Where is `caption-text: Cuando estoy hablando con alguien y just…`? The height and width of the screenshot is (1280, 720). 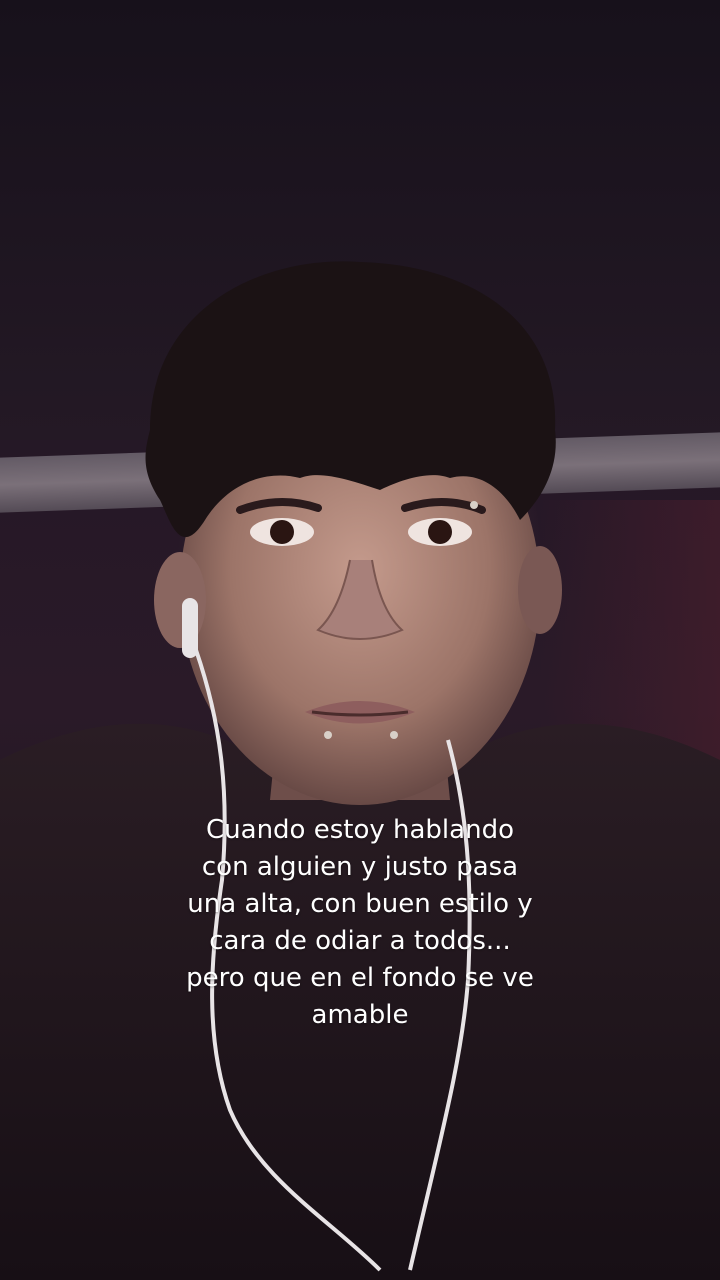 caption-text: Cuando estoy hablando con alguien y just… is located at coordinates (360, 922).